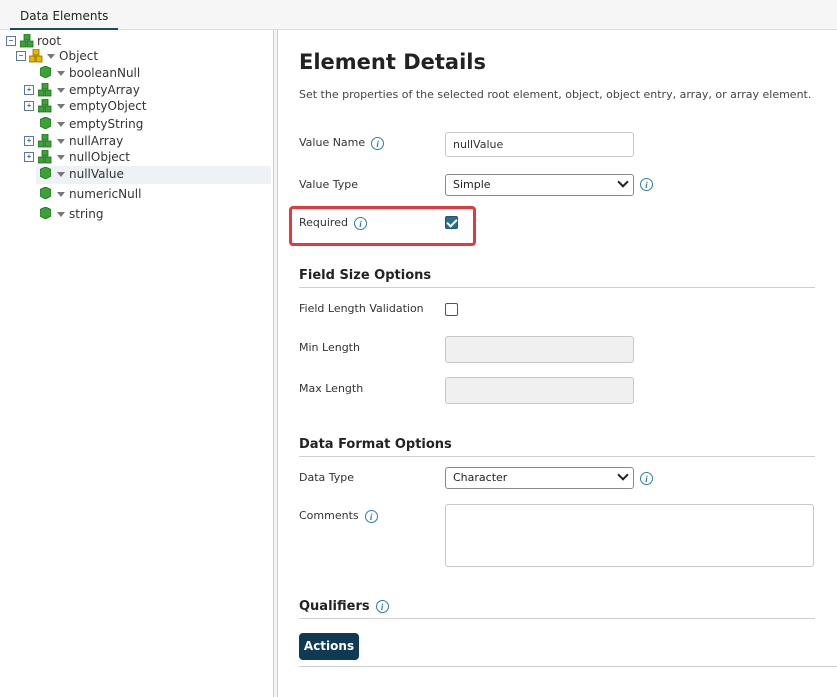 Image resolution: width=837 pixels, height=697 pixels. What do you see at coordinates (539, 144) in the screenshot?
I see `value-name-input: nullValue` at bounding box center [539, 144].